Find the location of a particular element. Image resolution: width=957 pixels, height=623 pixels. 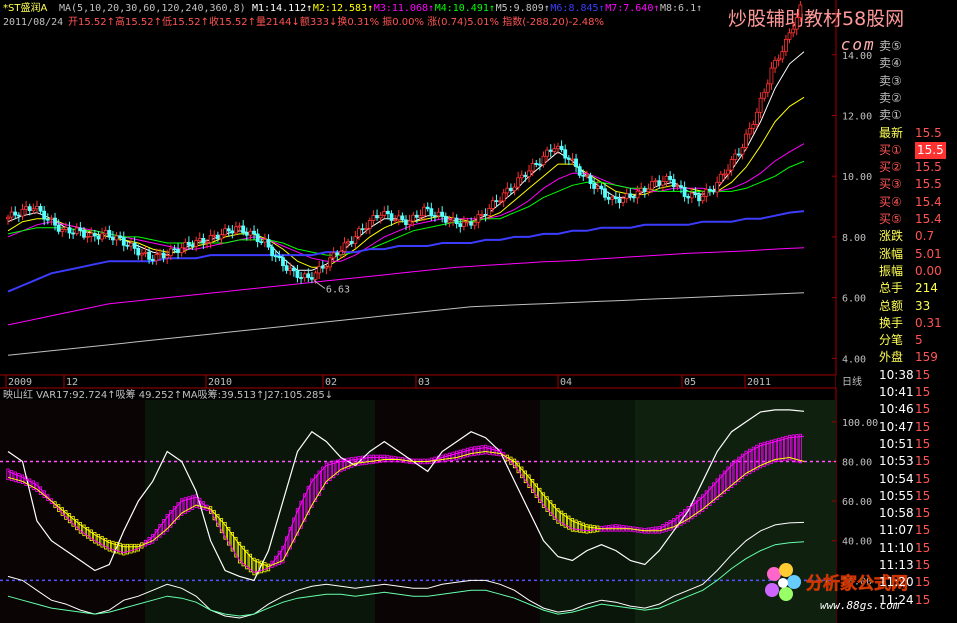

price-tick-label: 10.00 is located at coordinates (857, 177).